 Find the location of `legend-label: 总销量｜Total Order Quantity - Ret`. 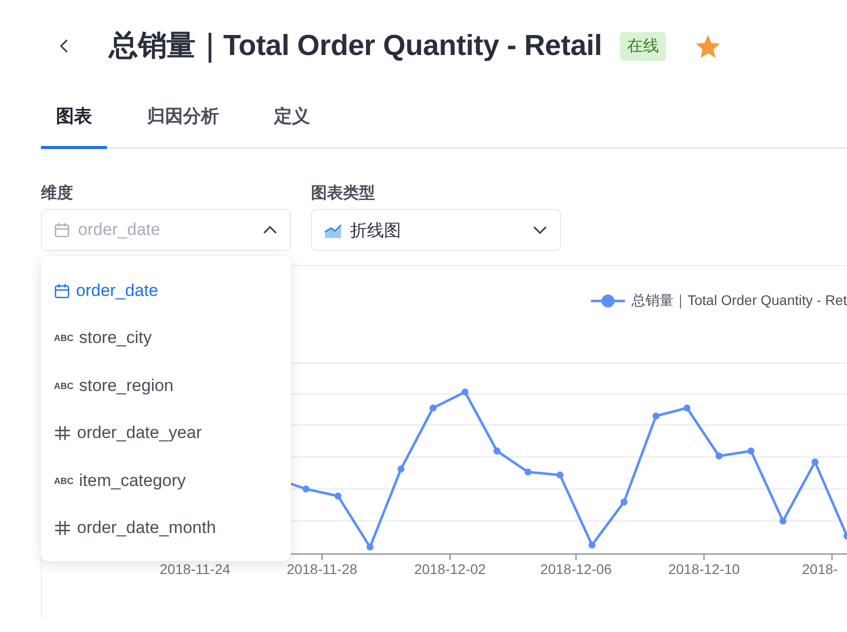

legend-label: 总销量｜Total Order Quantity - Ret is located at coordinates (739, 301).